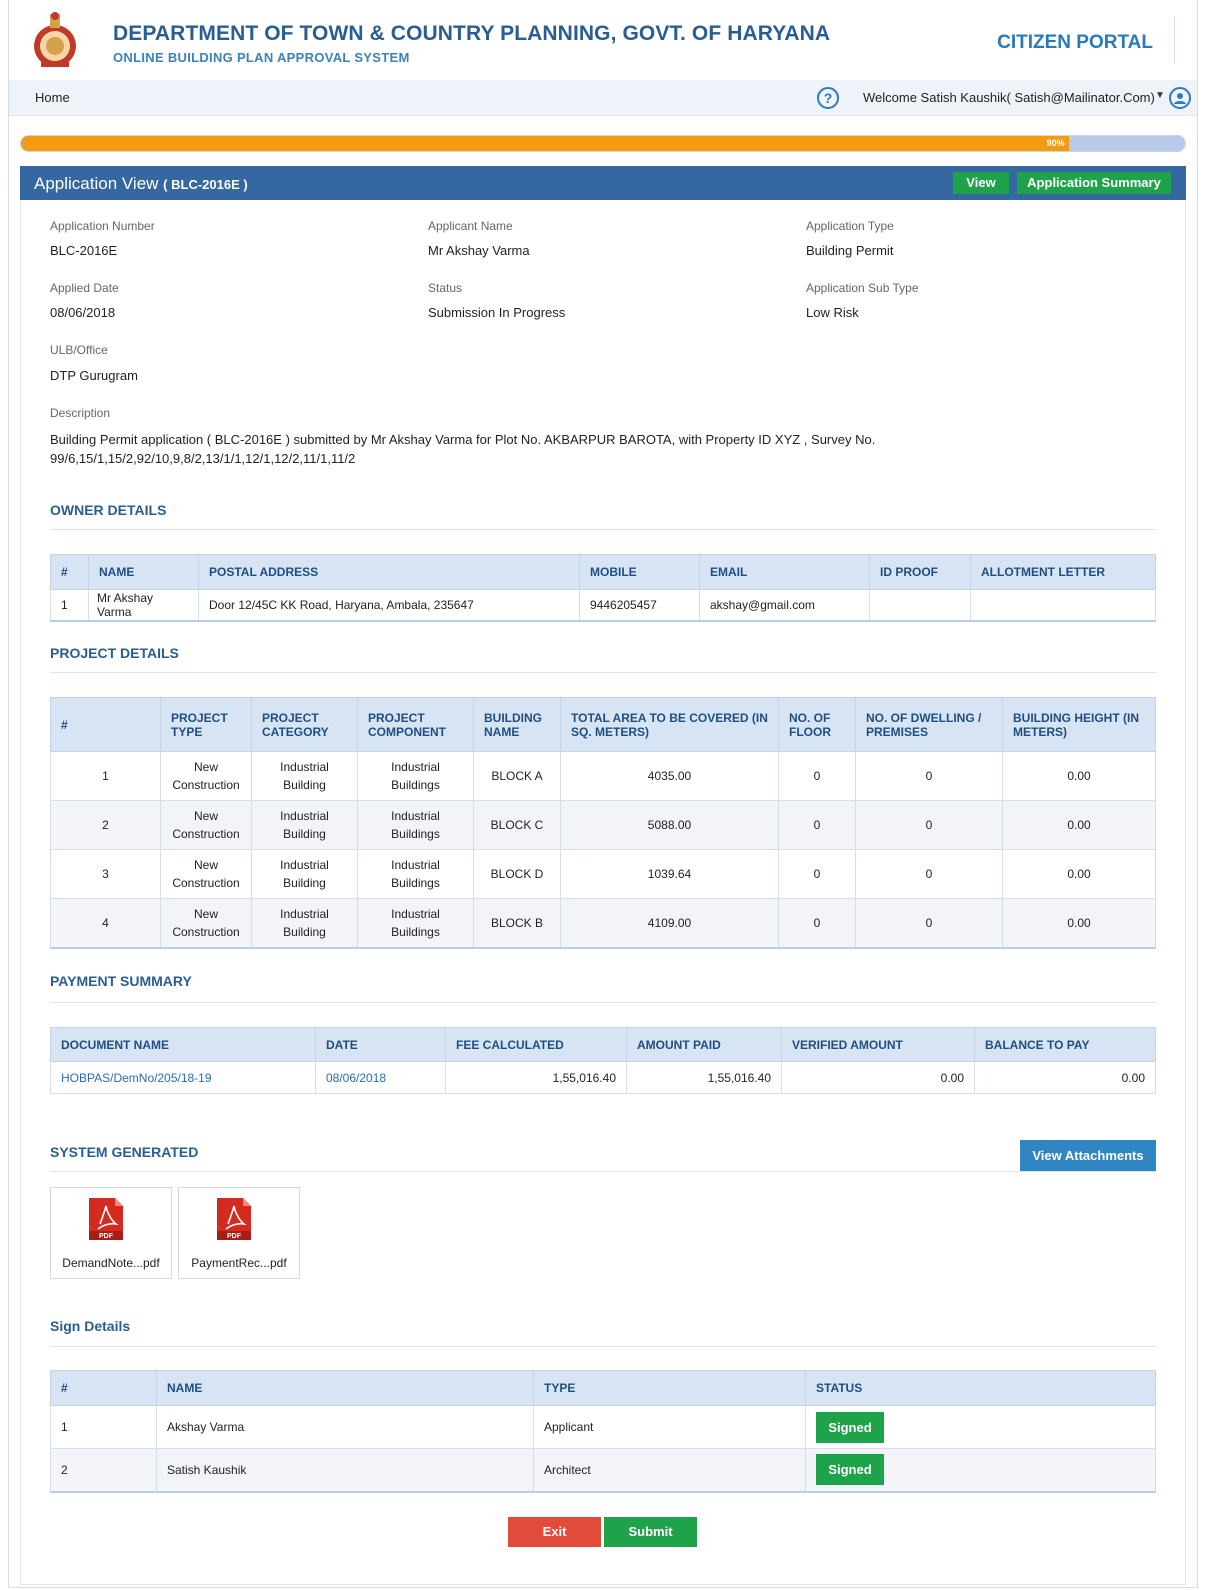 This screenshot has height=1590, width=1206. What do you see at coordinates (1160, 95) in the screenshot?
I see `chevron-down-icon: ▼` at bounding box center [1160, 95].